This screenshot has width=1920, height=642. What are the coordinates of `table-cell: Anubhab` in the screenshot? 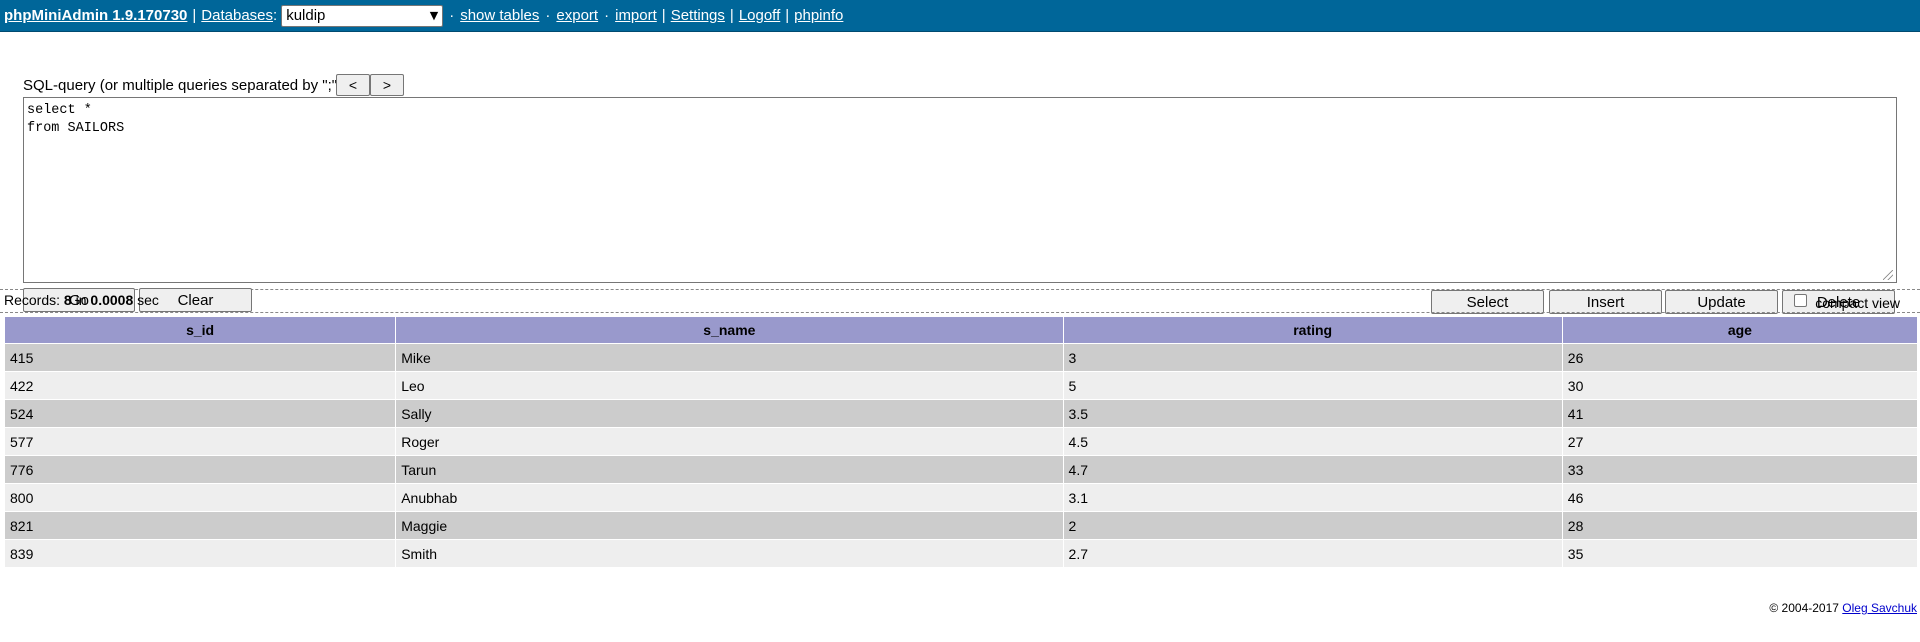 It's located at (729, 497).